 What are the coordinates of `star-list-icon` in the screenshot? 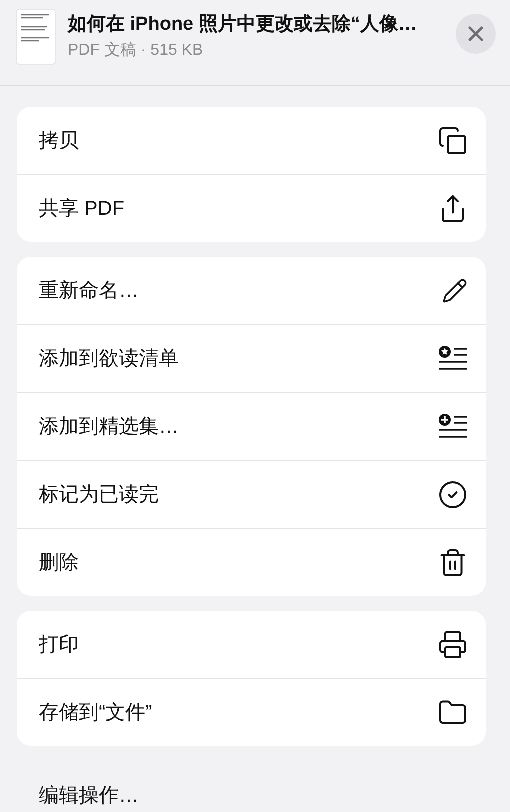 It's located at (453, 358).